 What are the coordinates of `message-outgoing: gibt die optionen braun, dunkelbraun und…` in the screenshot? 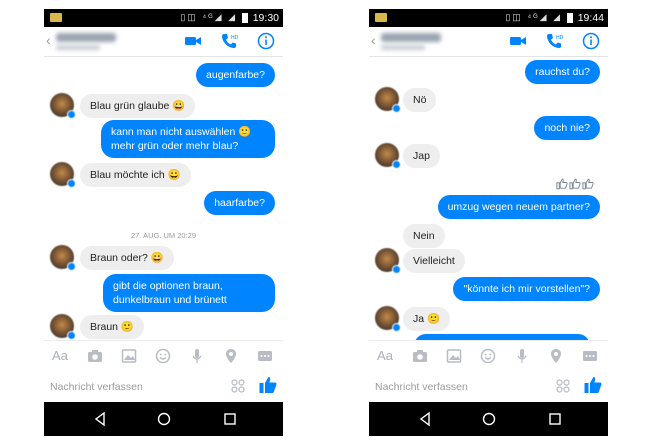 It's located at (189, 293).